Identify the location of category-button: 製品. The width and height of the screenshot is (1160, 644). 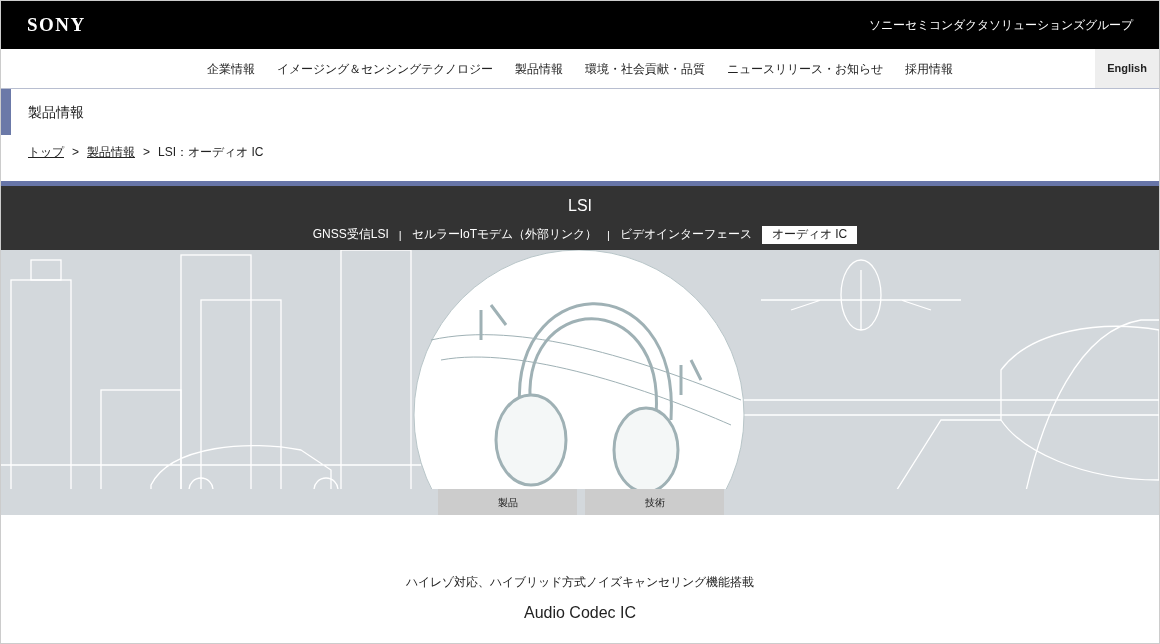
(507, 502).